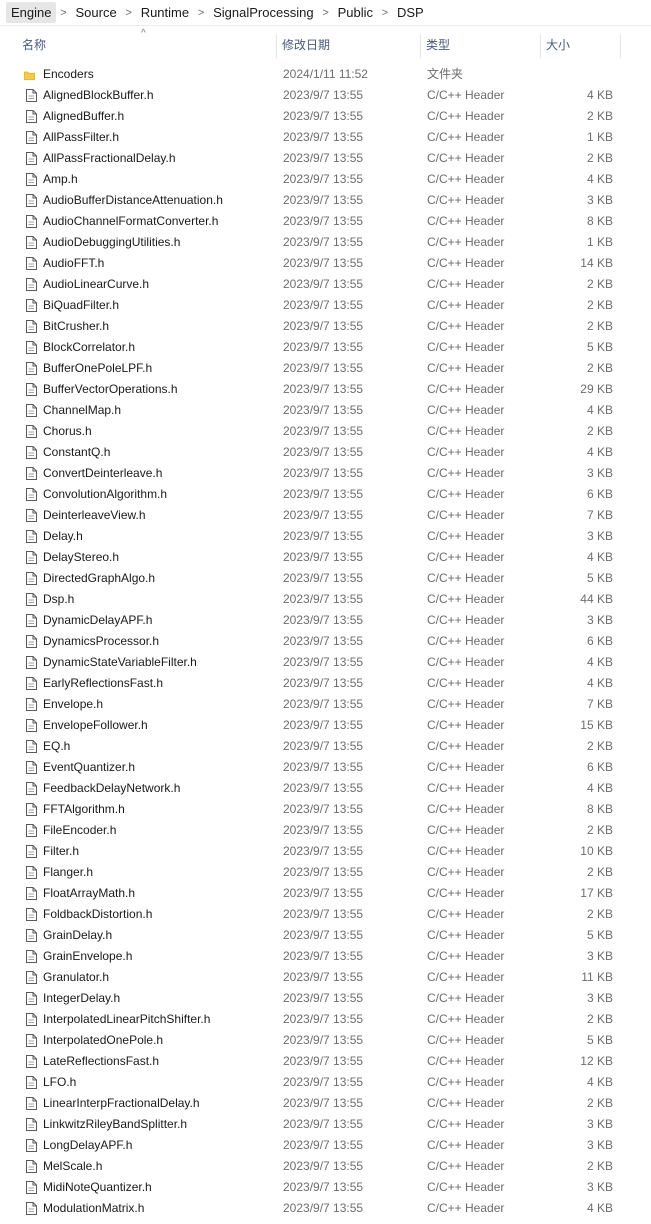 The height and width of the screenshot is (1224, 651). Describe the element at coordinates (325, 431) in the screenshot. I see `file-row: Chorus.h 2023/9/7 13:55 C/C++ Header 2 KB` at that location.